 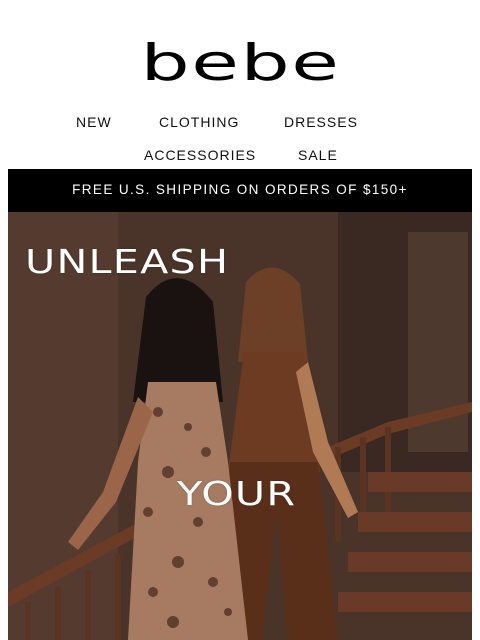 I want to click on nav-link-clothing: CLOTHING, so click(x=199, y=122).